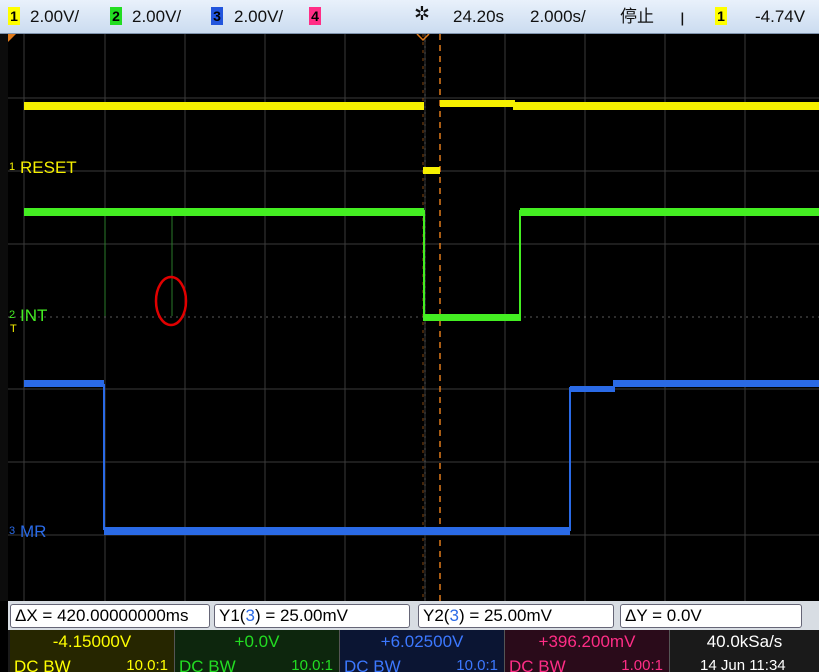 The image size is (819, 672). I want to click on ch1-badge: 1, so click(14, 16).